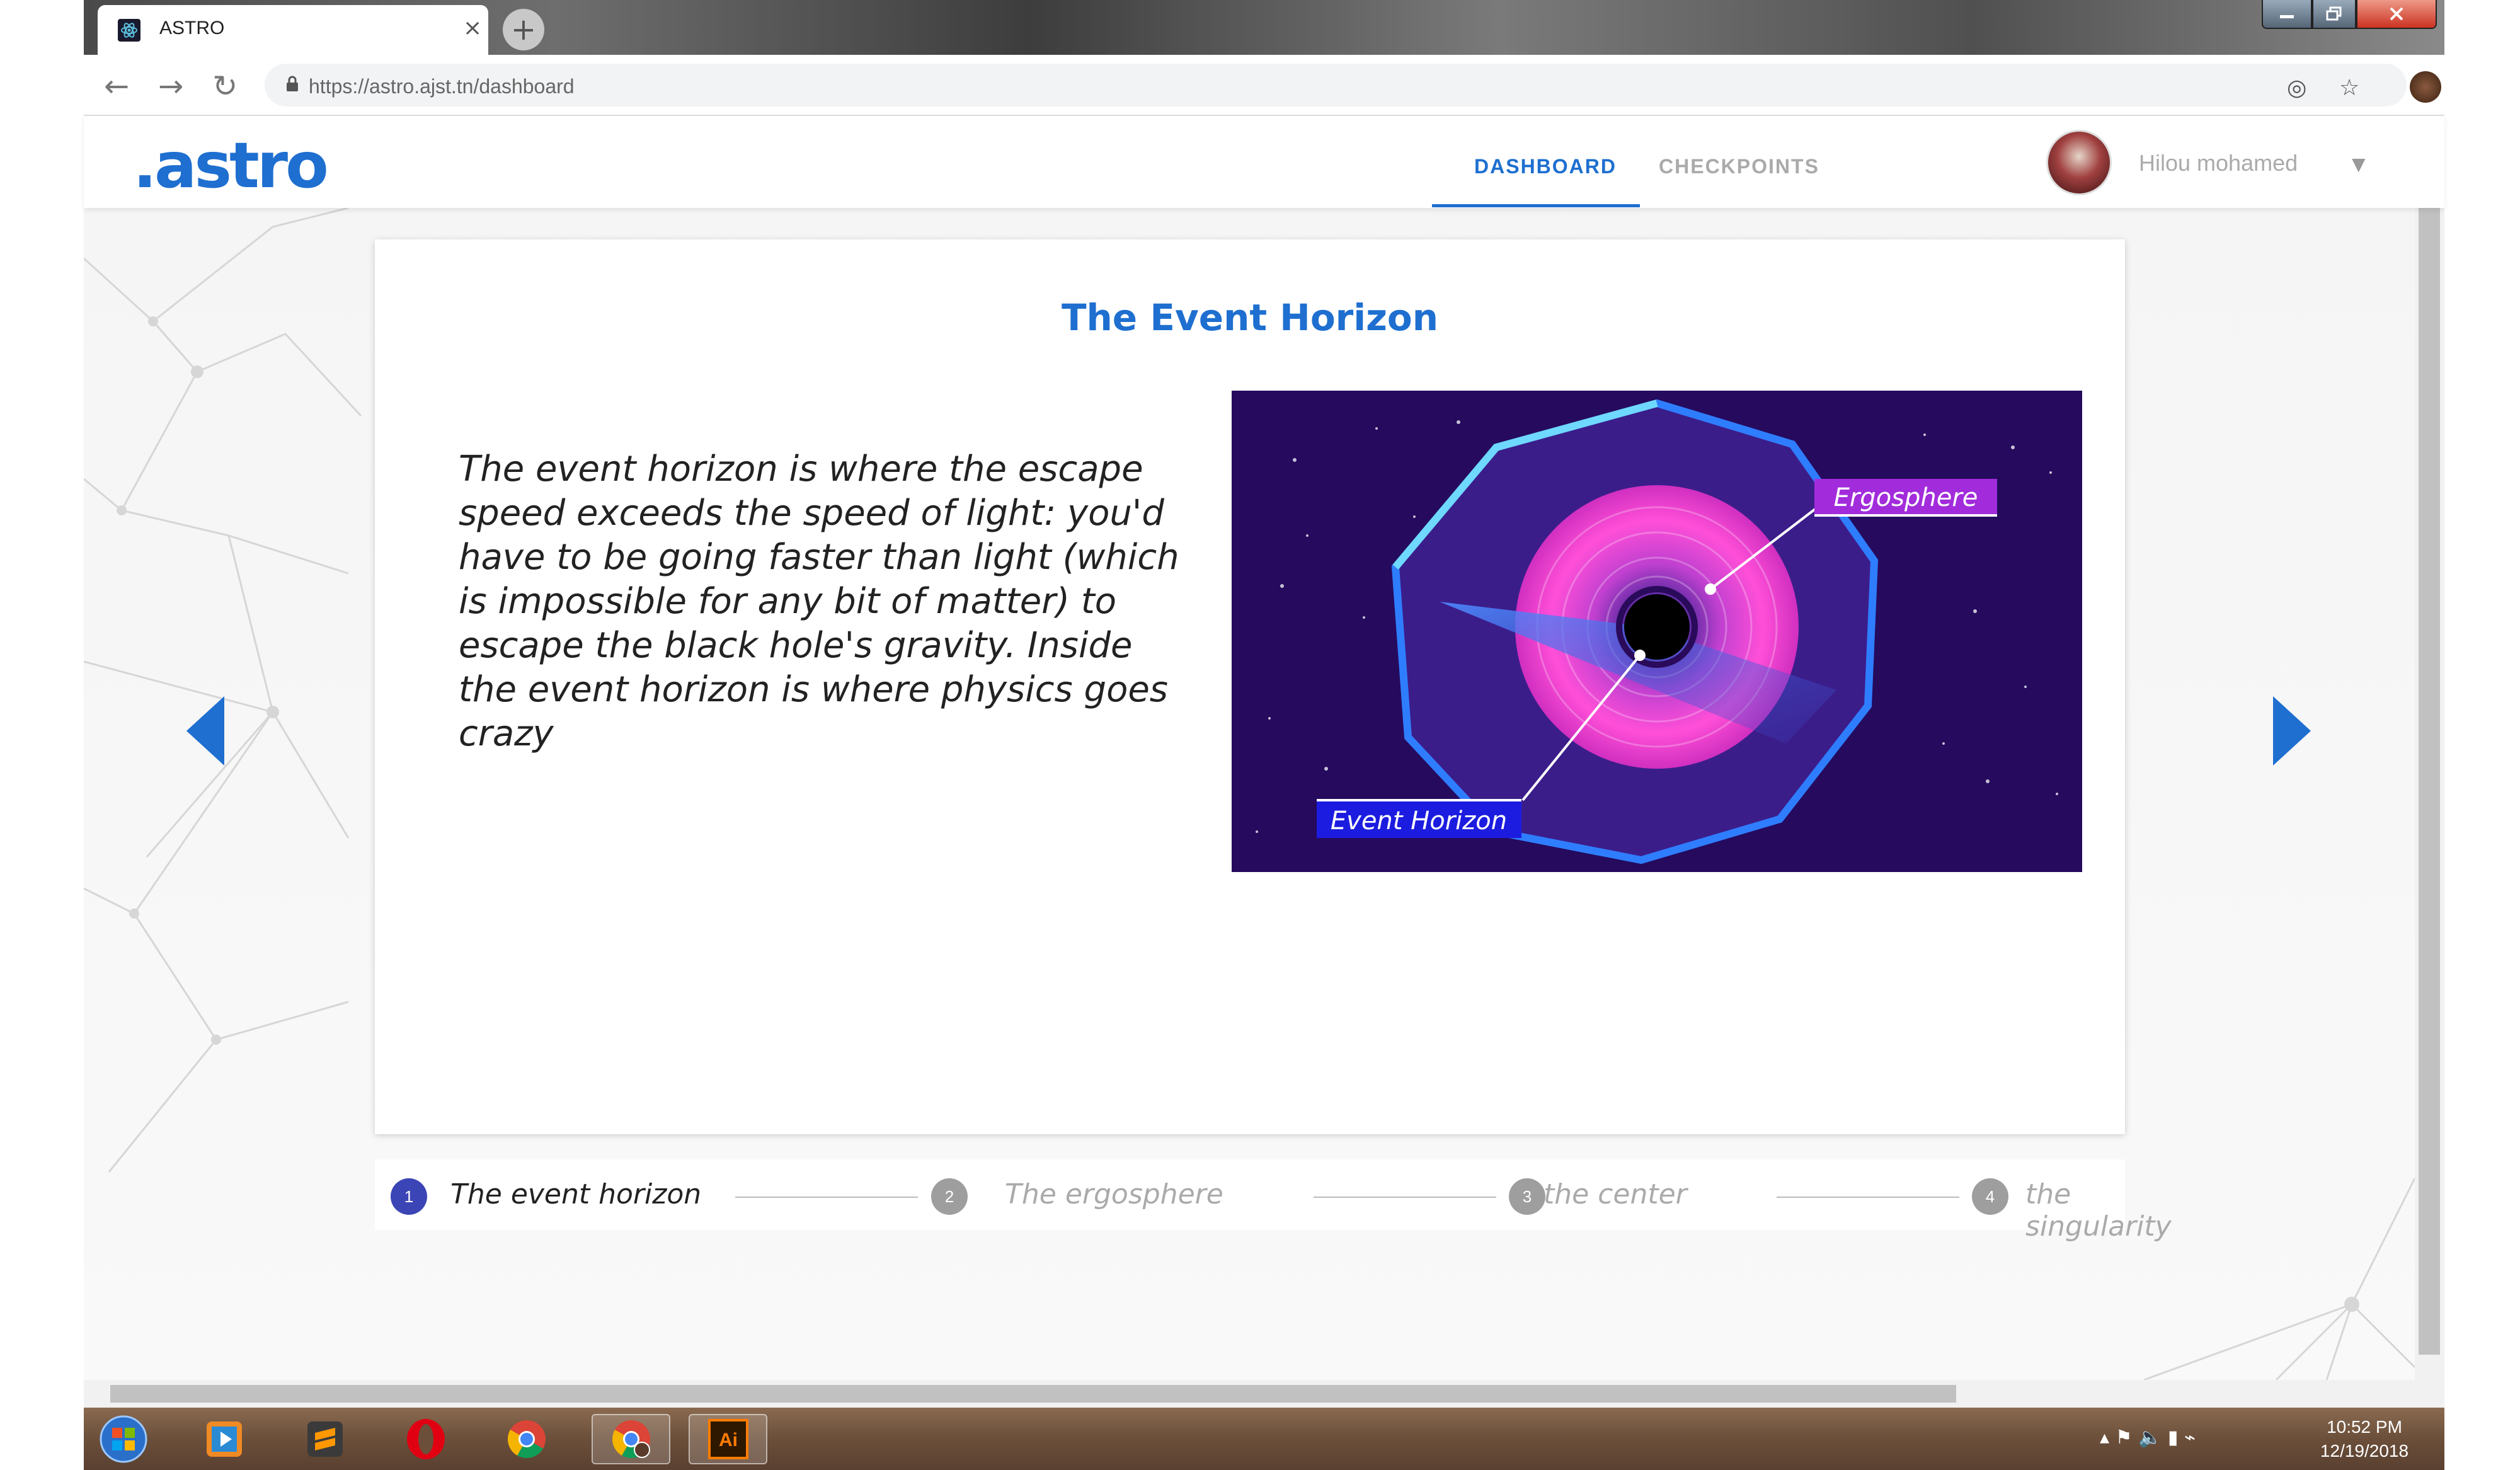 The image size is (2520, 1470). Describe the element at coordinates (2429, 781) in the screenshot. I see `vertical-scrollbar-thumb` at that location.